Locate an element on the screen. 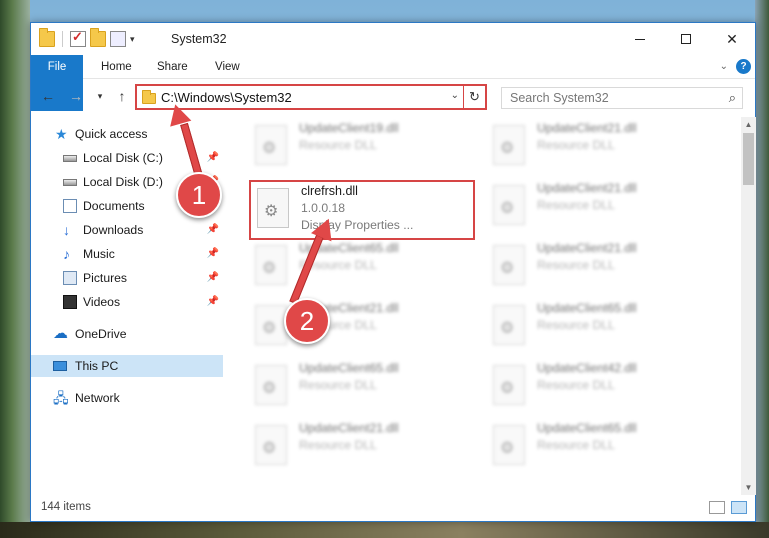 The width and height of the screenshot is (769, 538). scroll-up-icon: ▲ is located at coordinates (748, 124).